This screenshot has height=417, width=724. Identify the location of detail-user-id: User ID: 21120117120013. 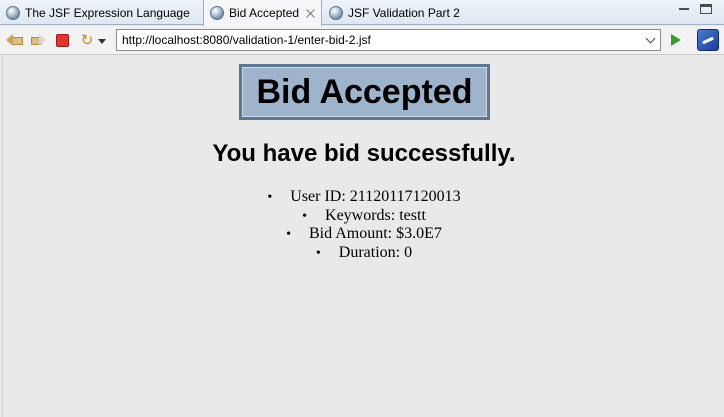
(363, 197).